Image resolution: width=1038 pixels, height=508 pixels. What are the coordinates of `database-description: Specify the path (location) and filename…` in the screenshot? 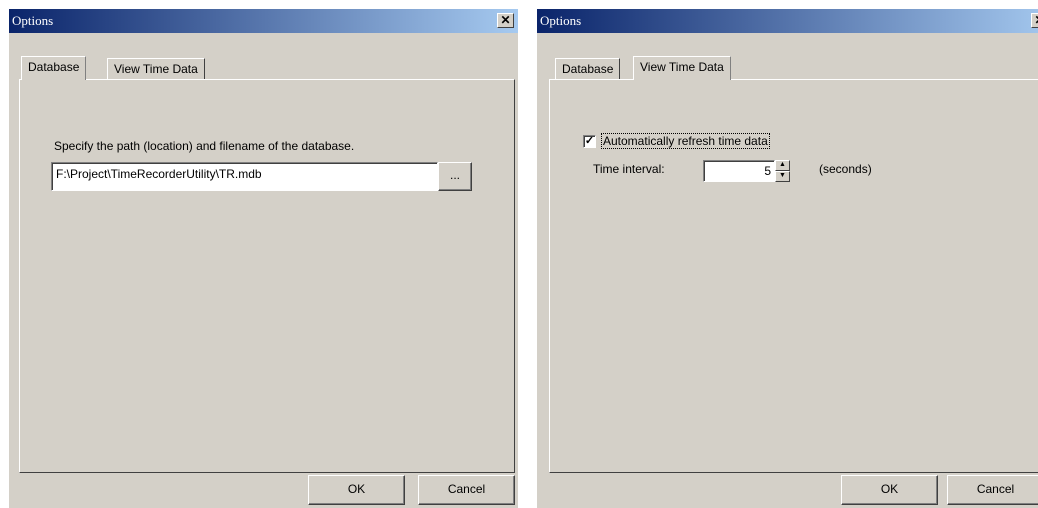 It's located at (204, 146).